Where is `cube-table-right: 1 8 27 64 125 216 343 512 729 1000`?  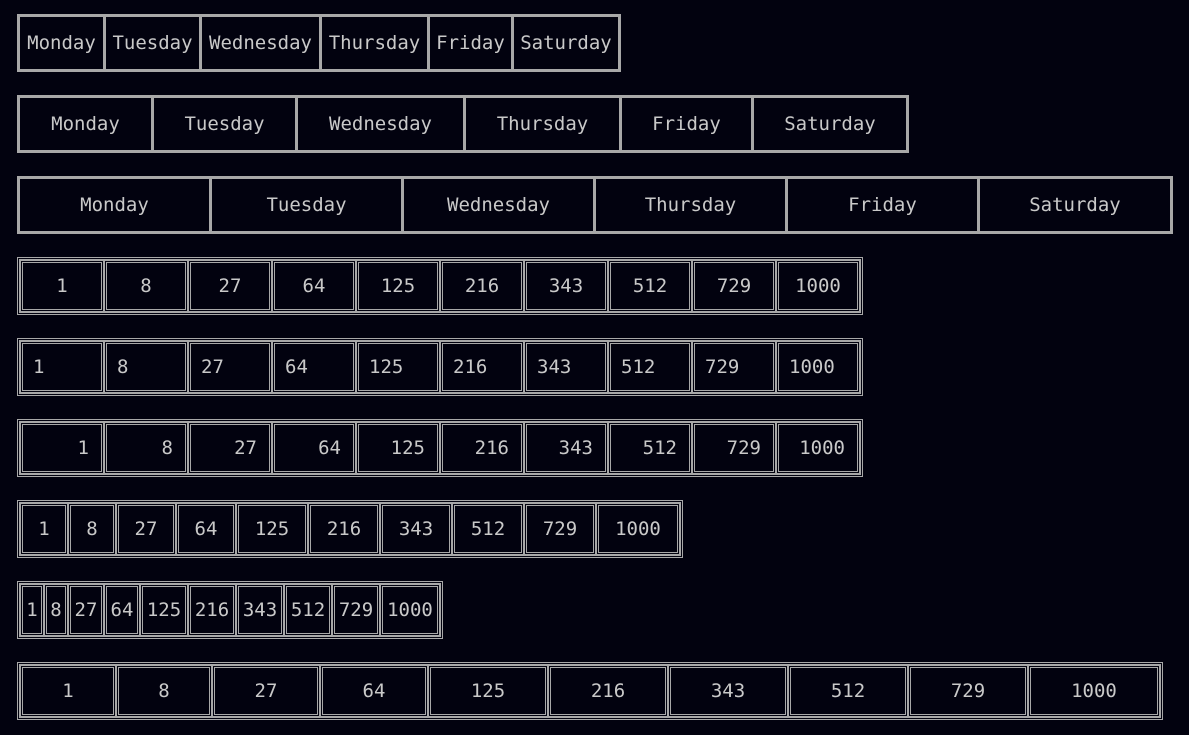 cube-table-right: 1 8 27 64 125 216 343 512 729 1000 is located at coordinates (440, 448).